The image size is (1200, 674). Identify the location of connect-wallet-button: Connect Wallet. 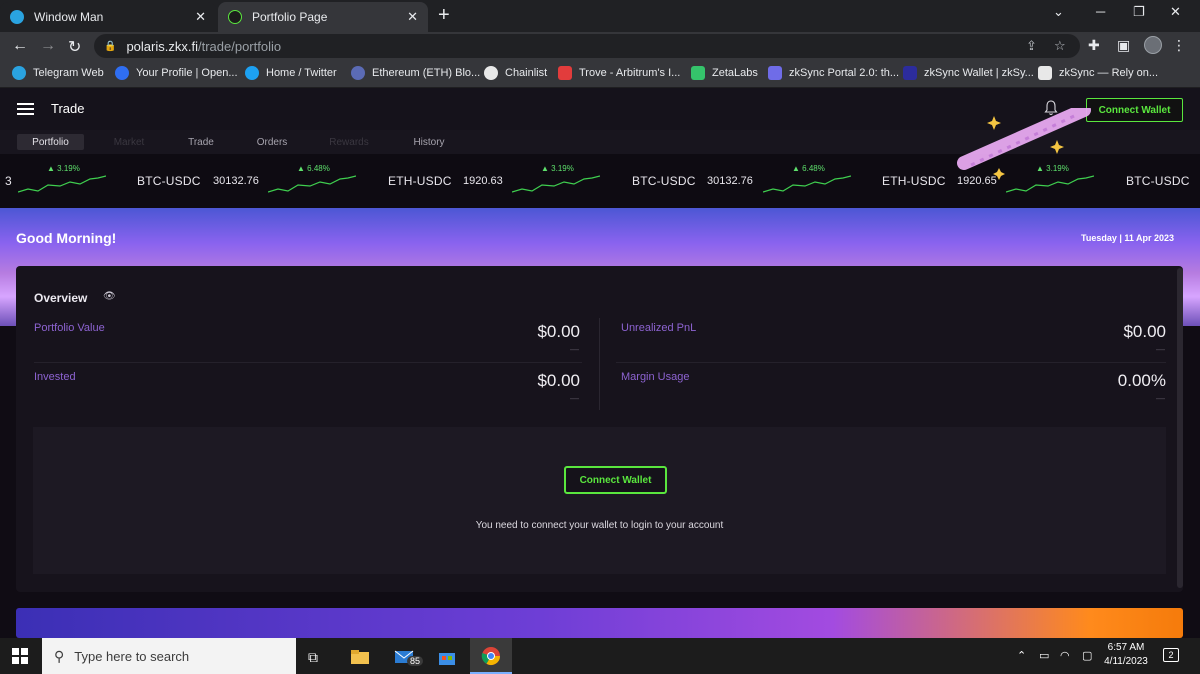
(615, 480).